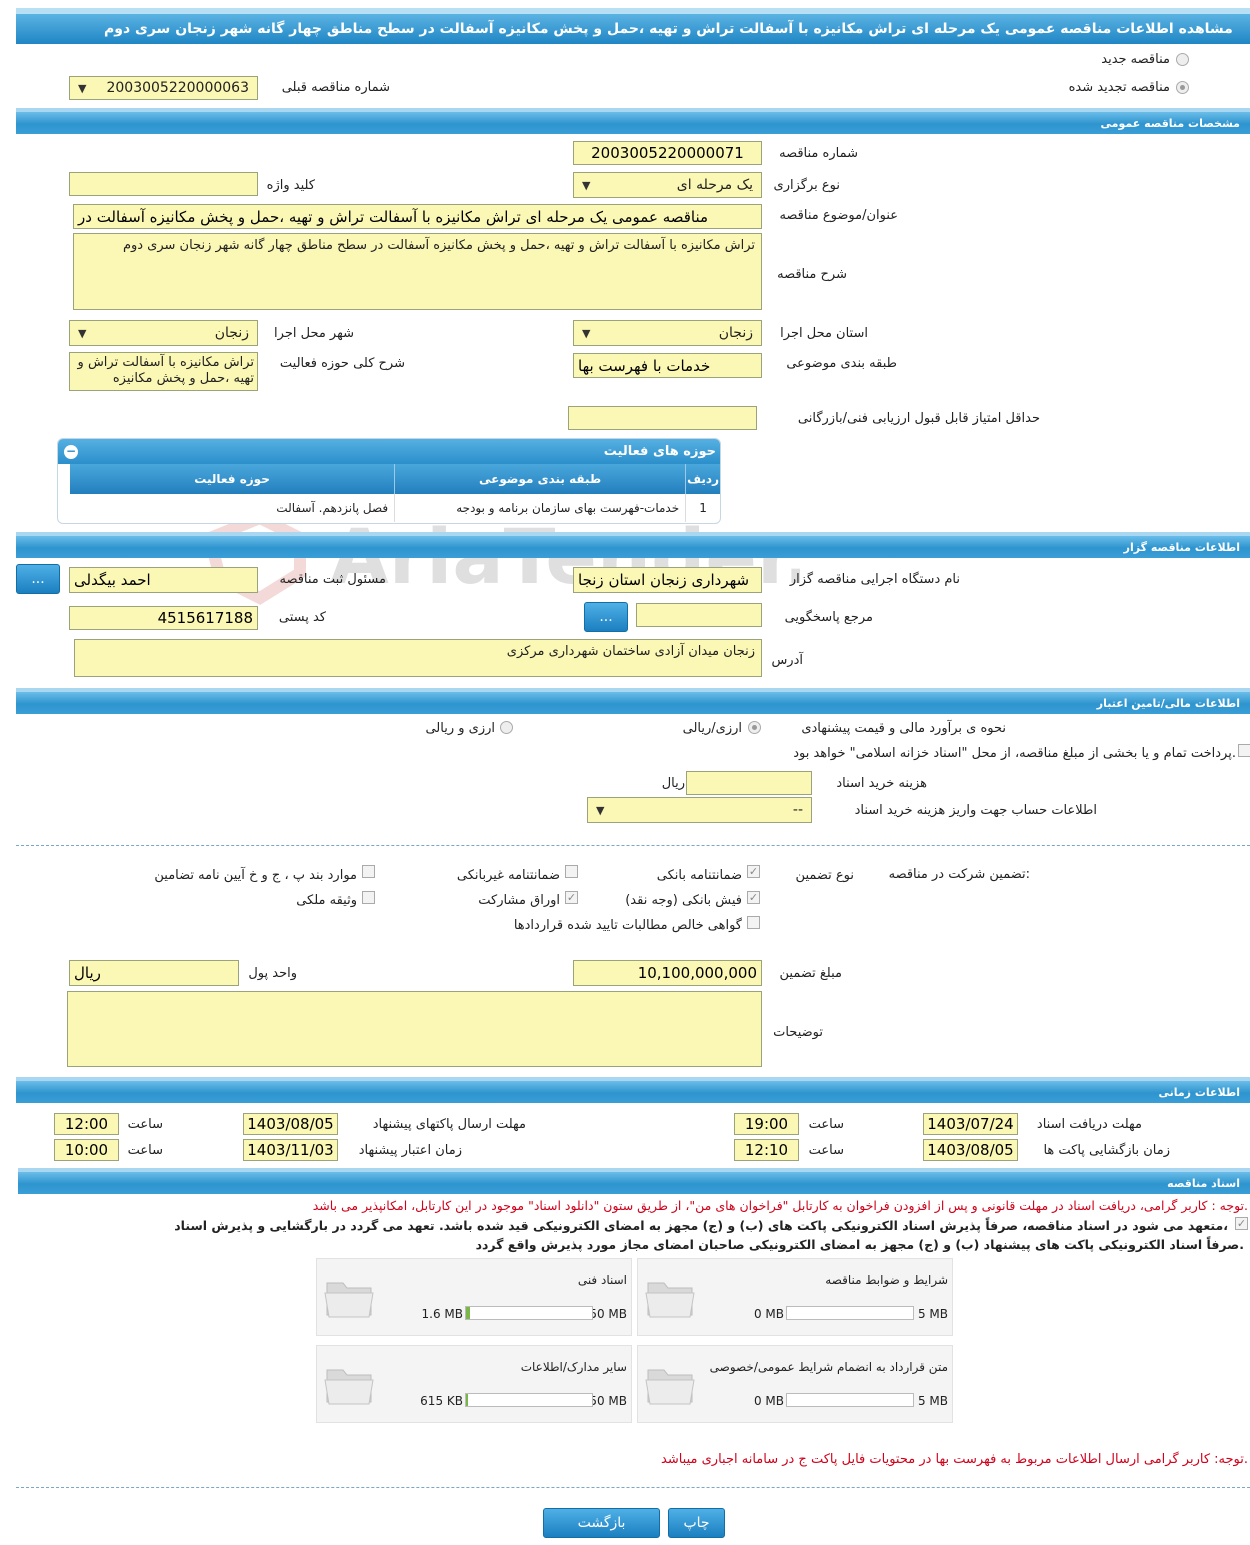 This screenshot has width=1250, height=1545. What do you see at coordinates (232, 479) in the screenshot?
I see `col-header-scope: حوزه فعالیت` at bounding box center [232, 479].